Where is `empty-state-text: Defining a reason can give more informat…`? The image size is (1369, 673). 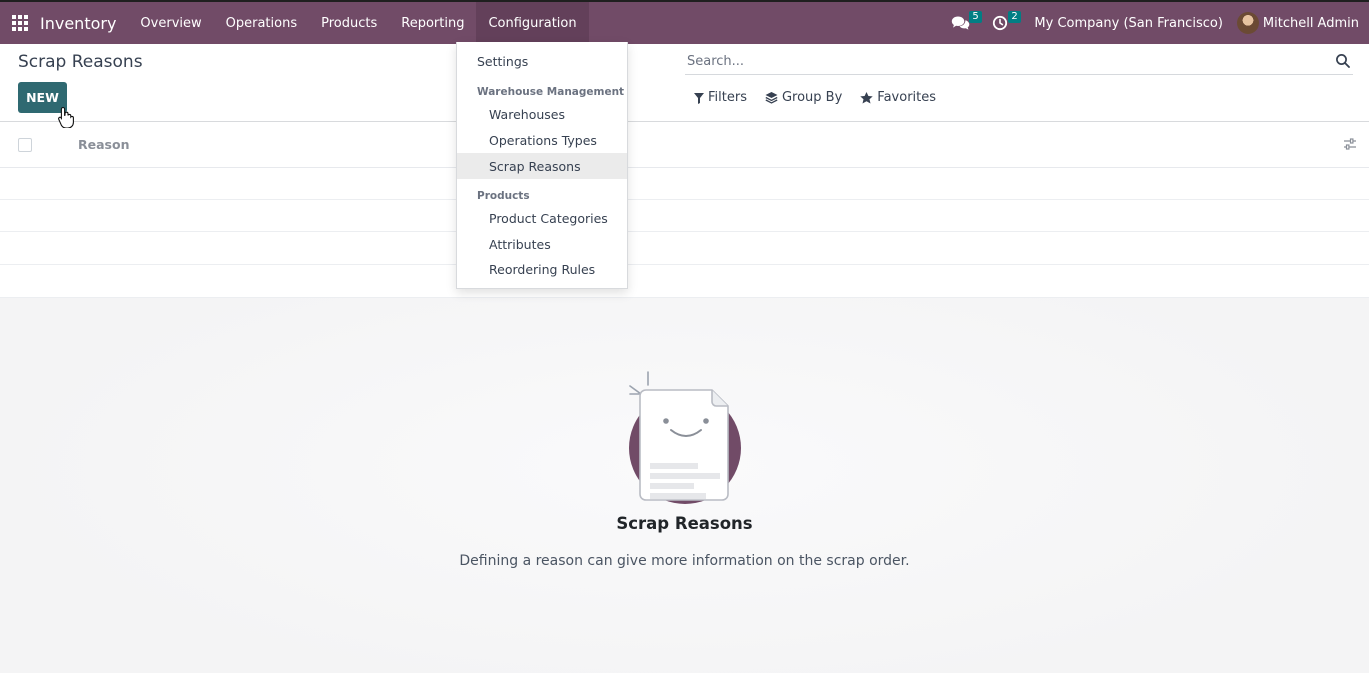
empty-state-text: Defining a reason can give more informat… is located at coordinates (684, 561).